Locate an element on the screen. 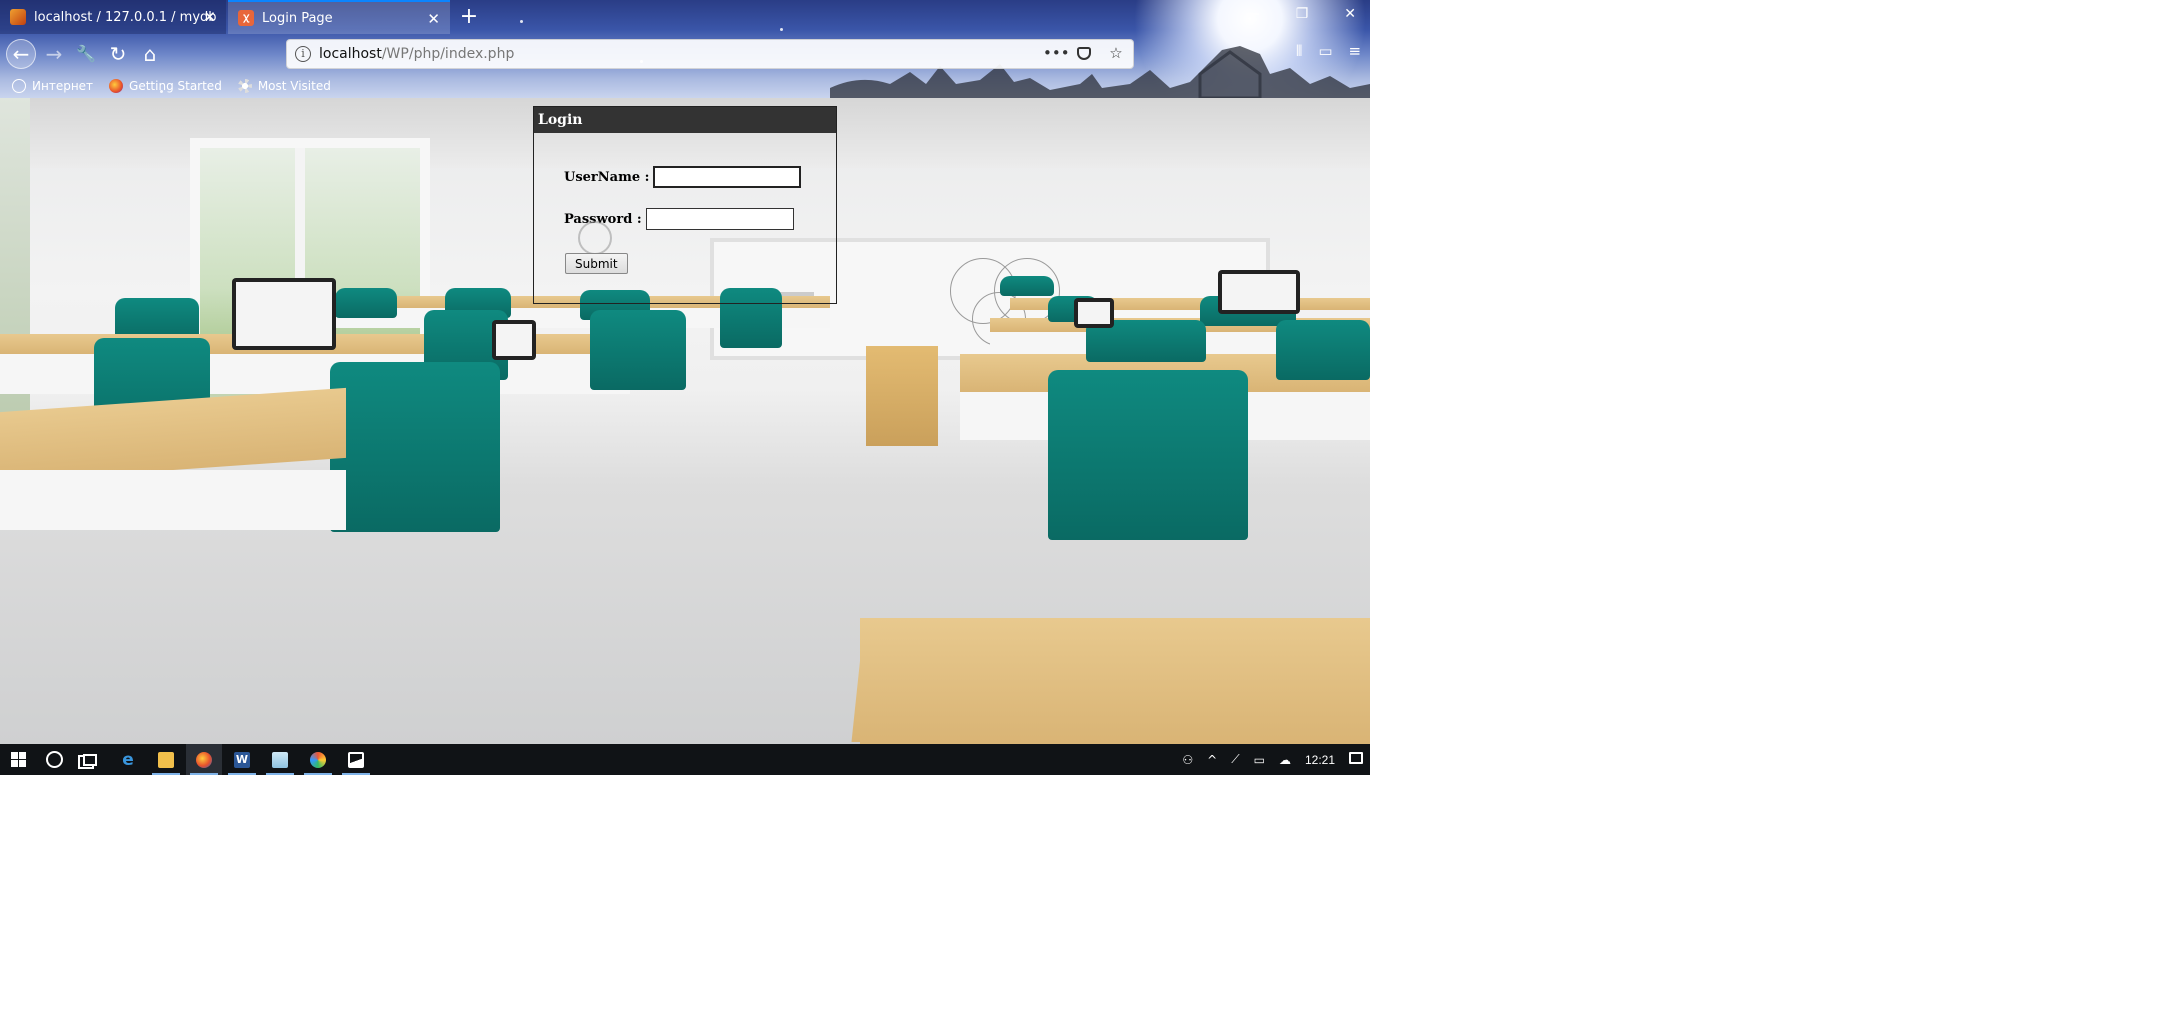 The image size is (2182, 1014). taskbar-app-edge: e is located at coordinates (128, 759).